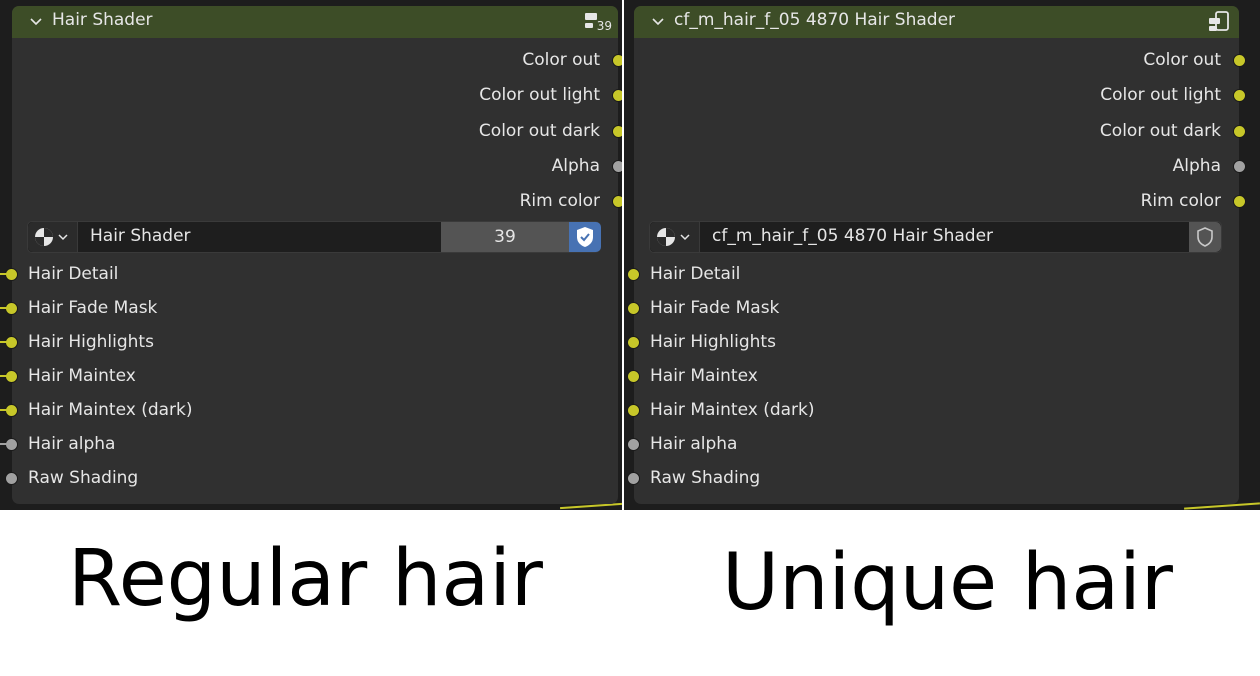  I want to click on caption-regular-hair: Regular hair, so click(305, 579).